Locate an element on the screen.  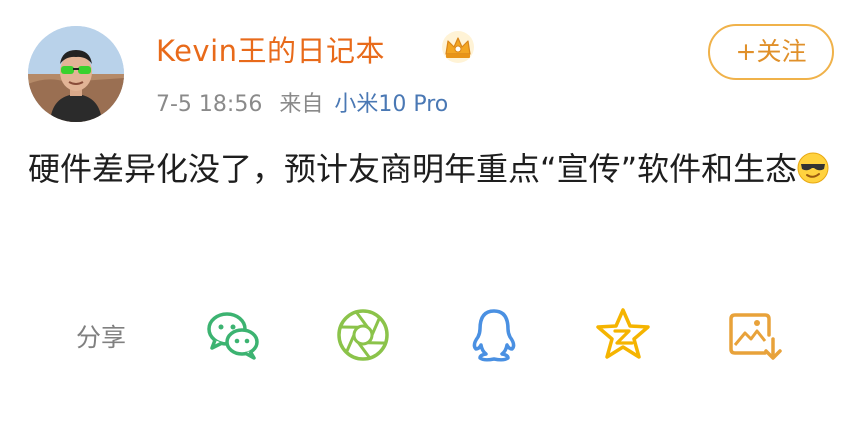
qq-icon is located at coordinates (494, 335).